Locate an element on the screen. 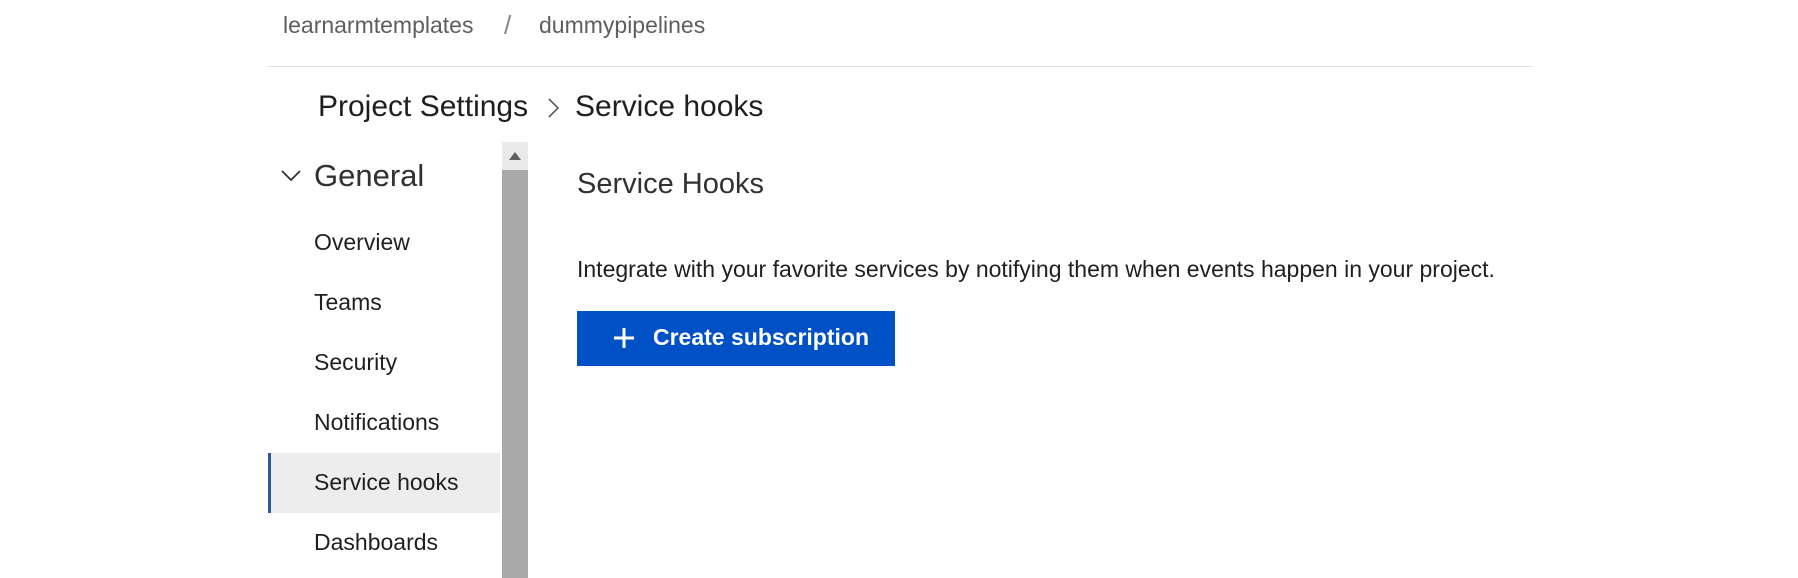  breadcrumb-project-link: dummypipelines is located at coordinates (622, 25).